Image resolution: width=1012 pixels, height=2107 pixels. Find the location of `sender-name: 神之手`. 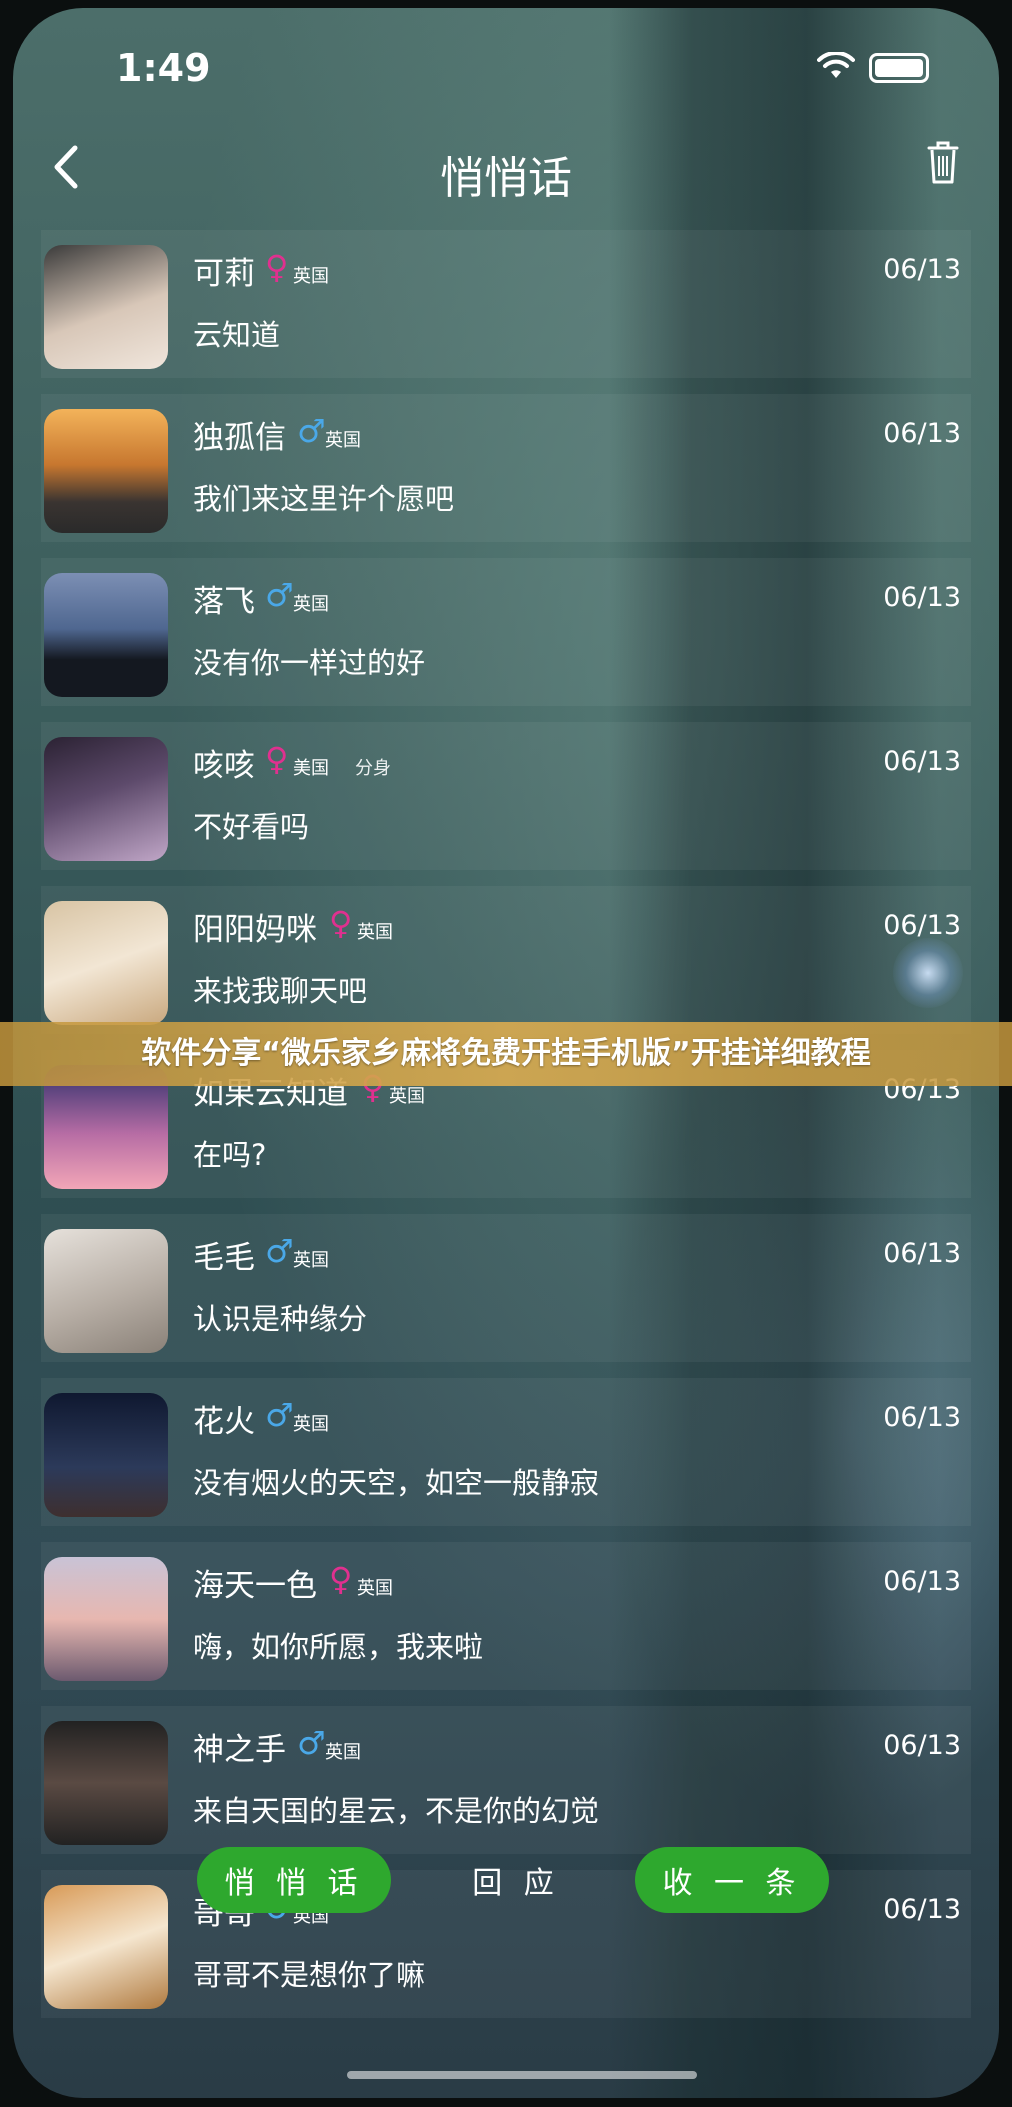

sender-name: 神之手 is located at coordinates (239, 1750).